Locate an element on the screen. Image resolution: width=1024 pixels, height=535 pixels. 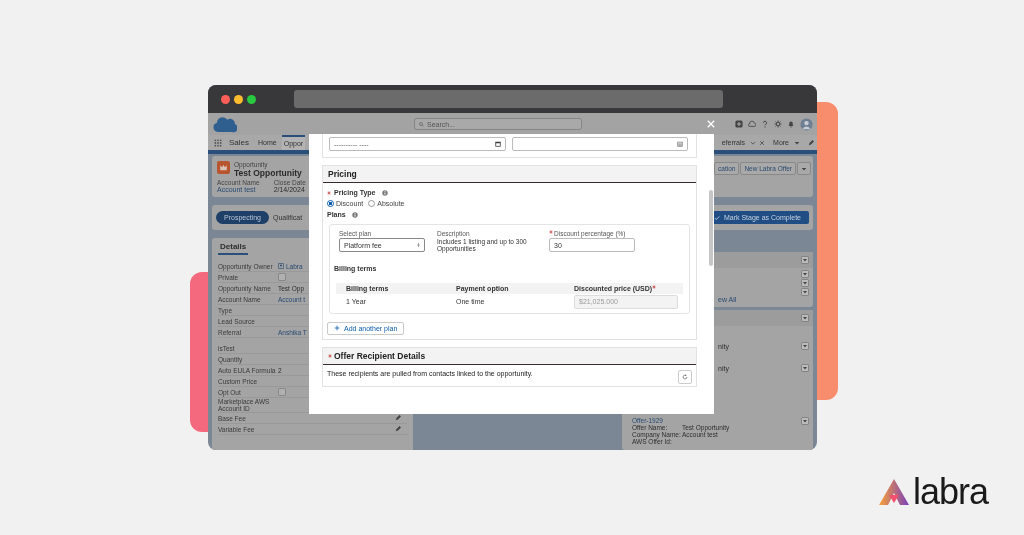
refresh-button is located at coordinates (685, 376).